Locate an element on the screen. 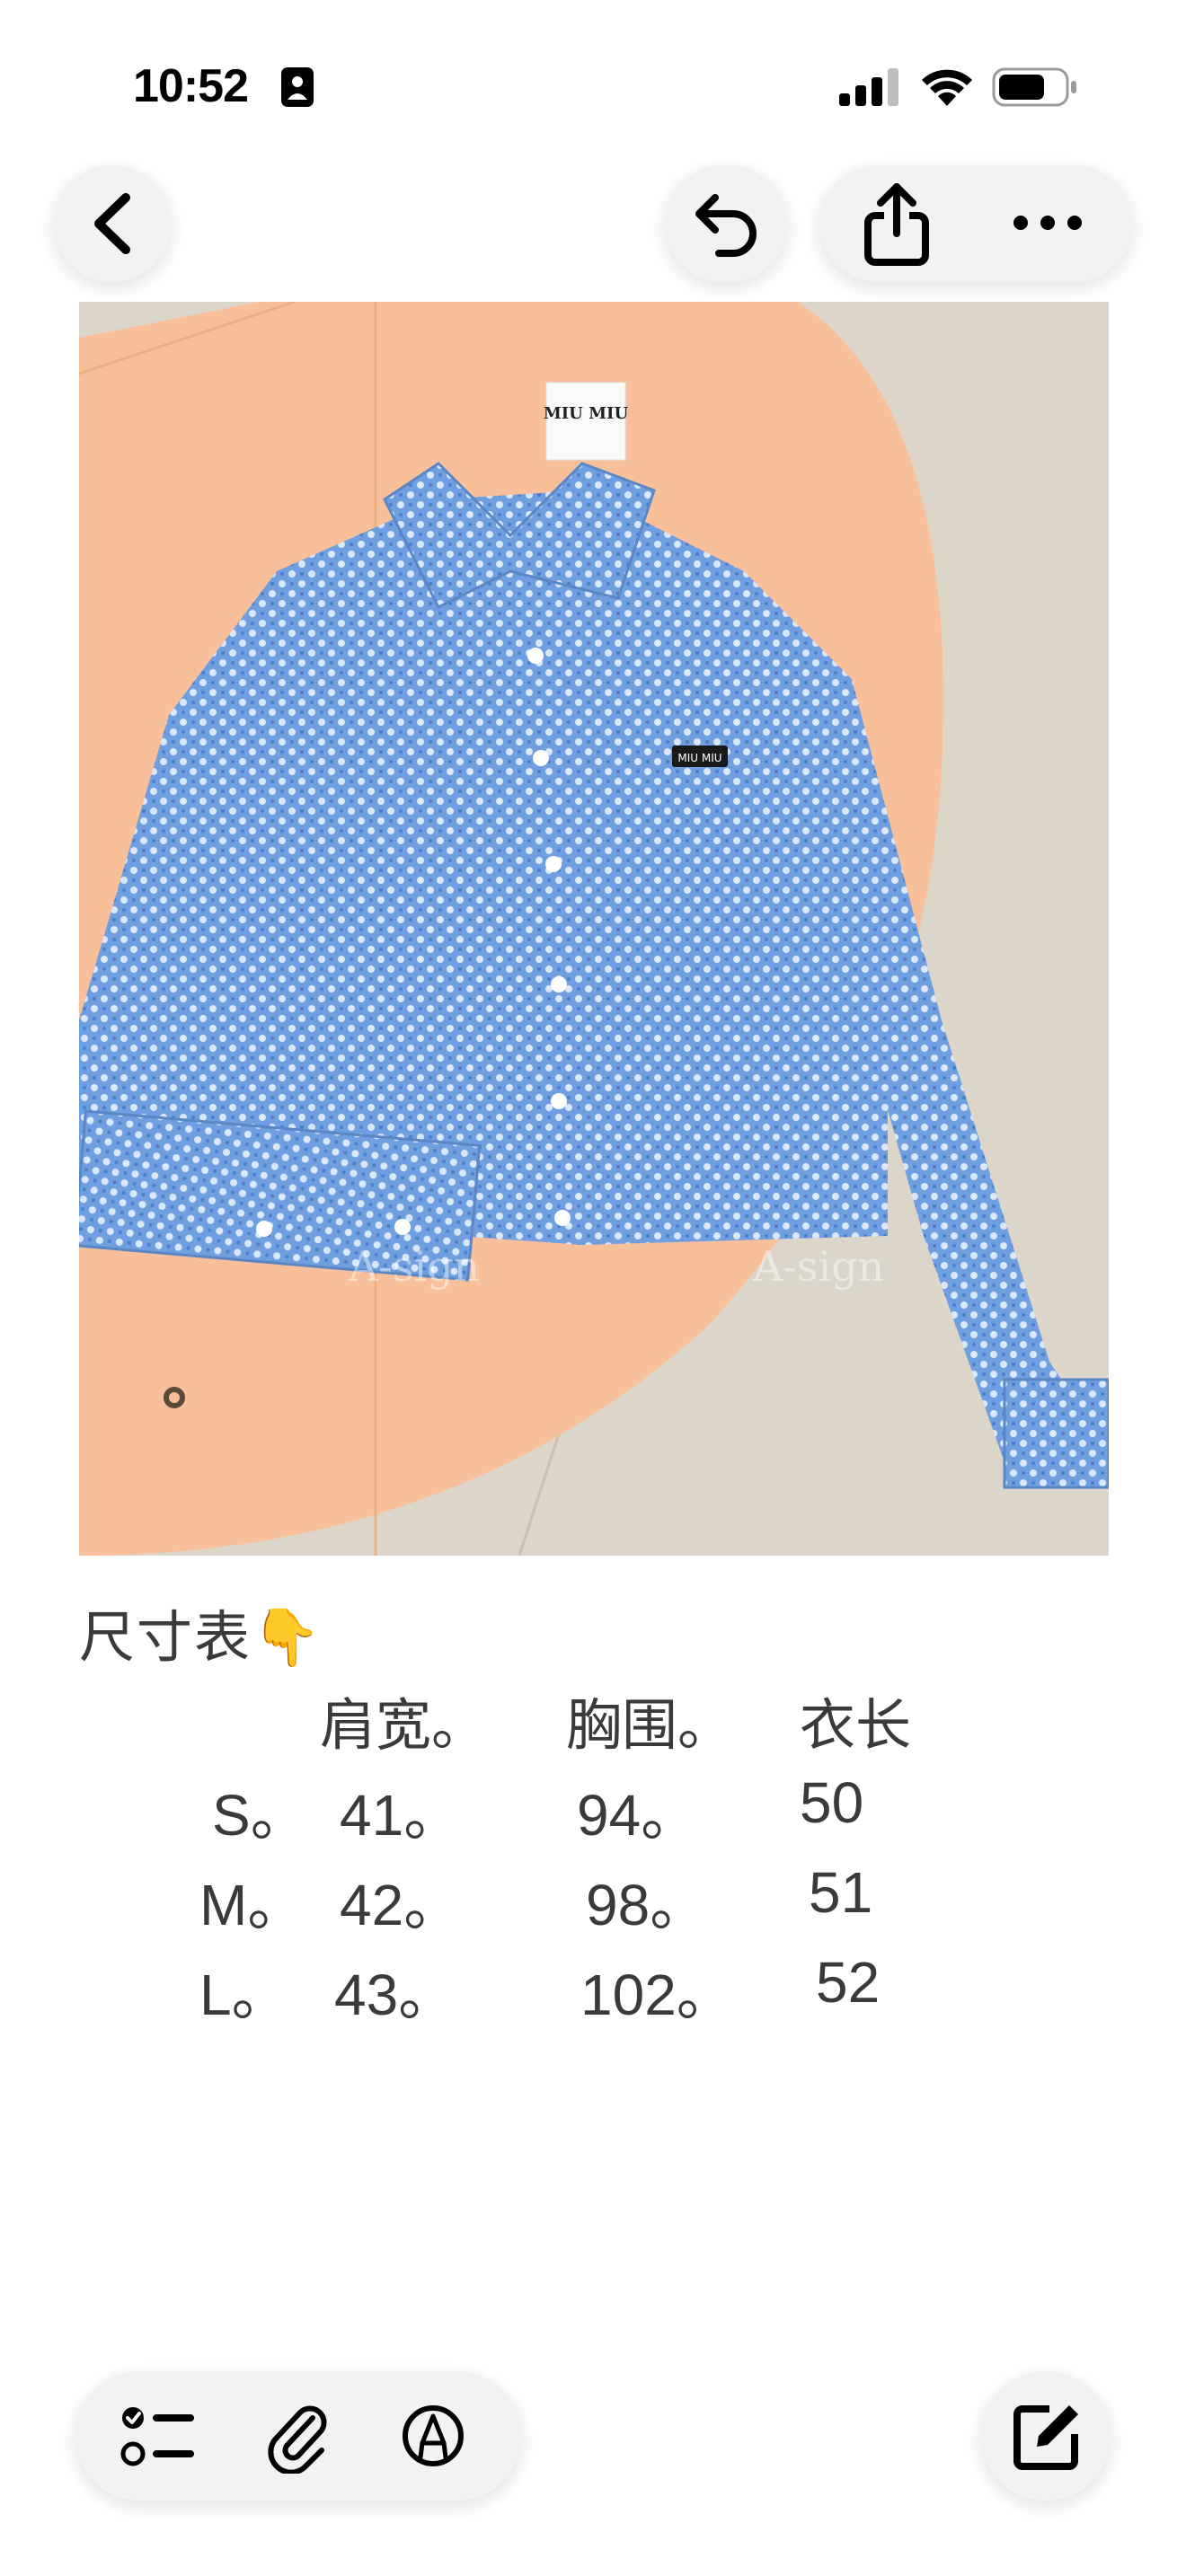 The height and width of the screenshot is (2576, 1186). note-heading: 尺寸表👇 is located at coordinates (201, 1637).